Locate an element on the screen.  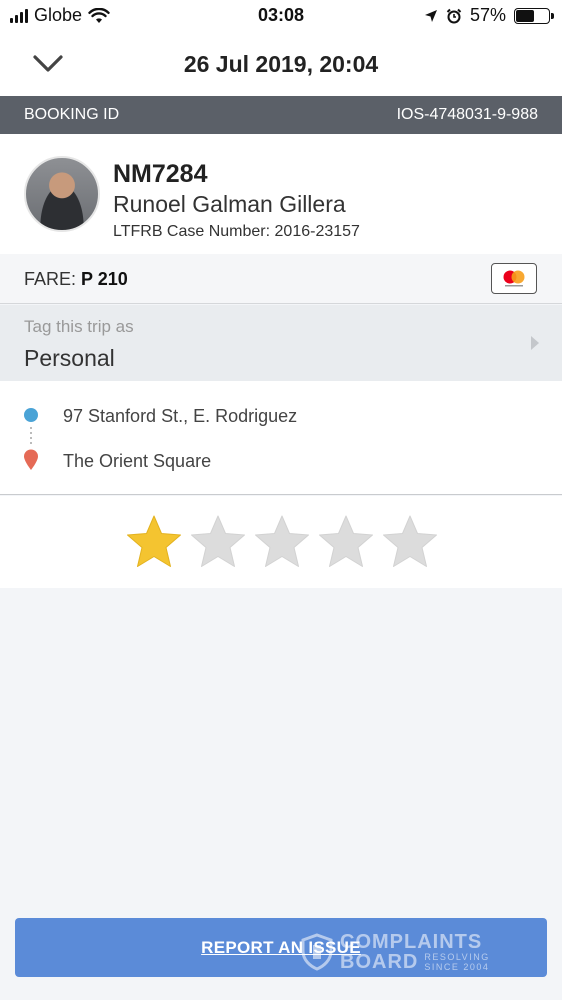
booking-id-label: BOOKING ID is located at coordinates (72, 114).